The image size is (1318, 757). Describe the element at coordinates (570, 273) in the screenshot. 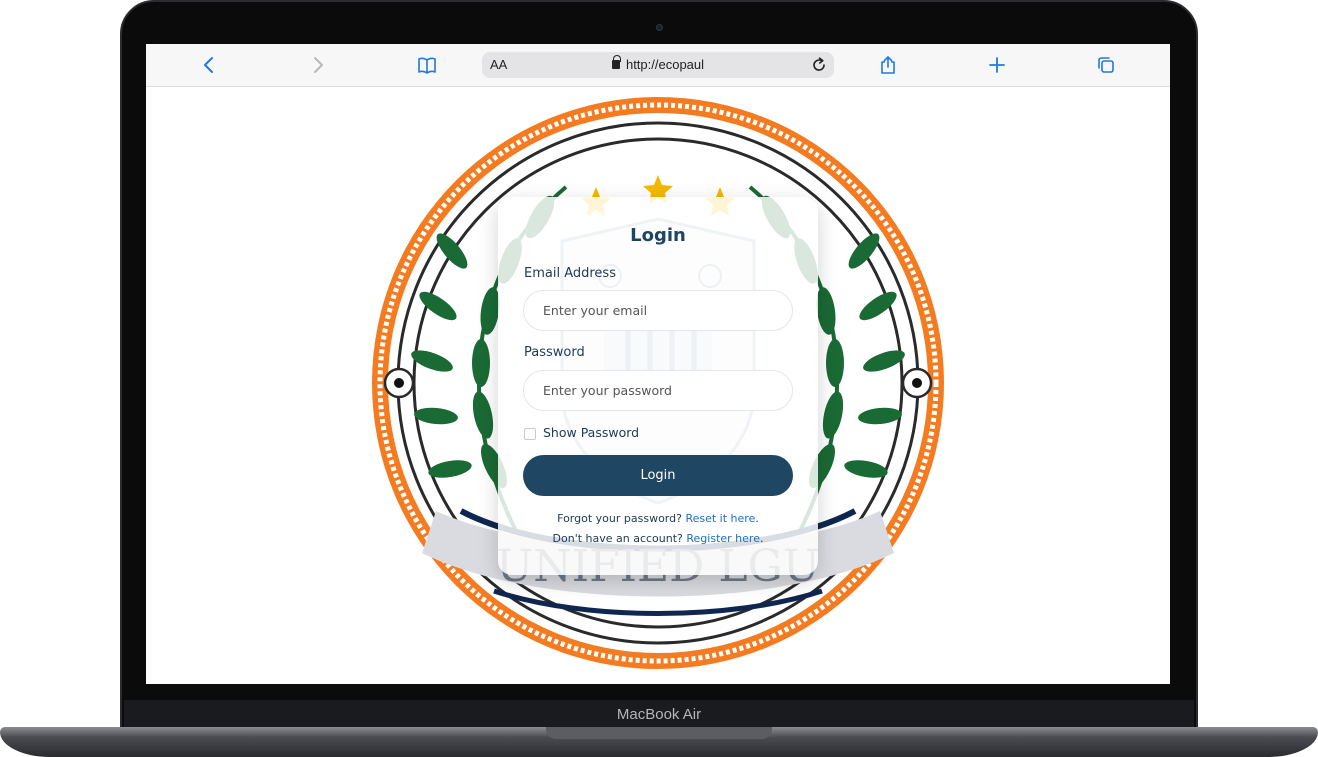

I see `email-label: Email Address` at that location.